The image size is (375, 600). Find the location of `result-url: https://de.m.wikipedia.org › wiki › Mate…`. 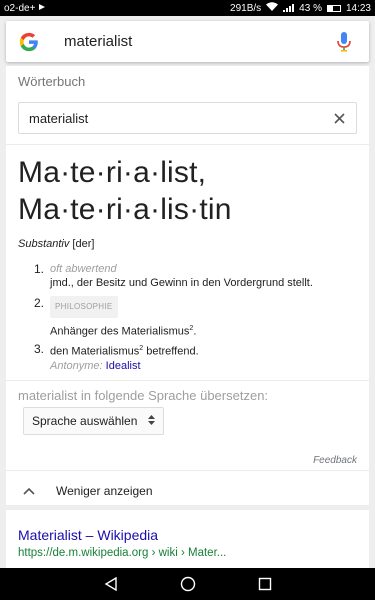

result-url: https://de.m.wikipedia.org › wiki › Mate… is located at coordinates (122, 553).